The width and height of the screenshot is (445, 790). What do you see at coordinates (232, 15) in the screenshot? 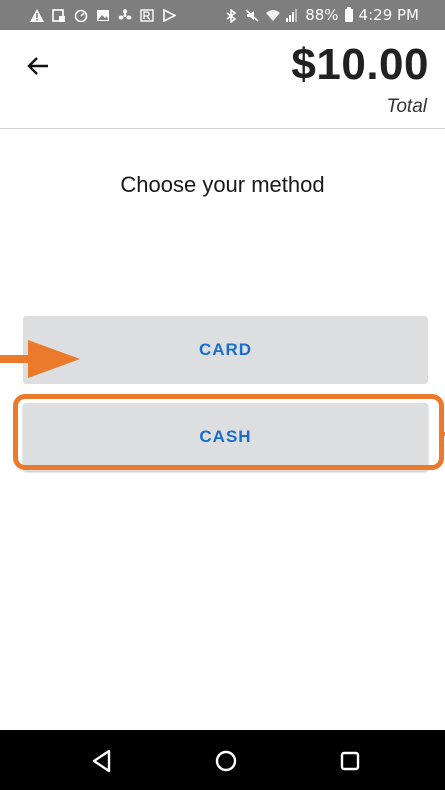
I see `bluetooth-icon` at bounding box center [232, 15].